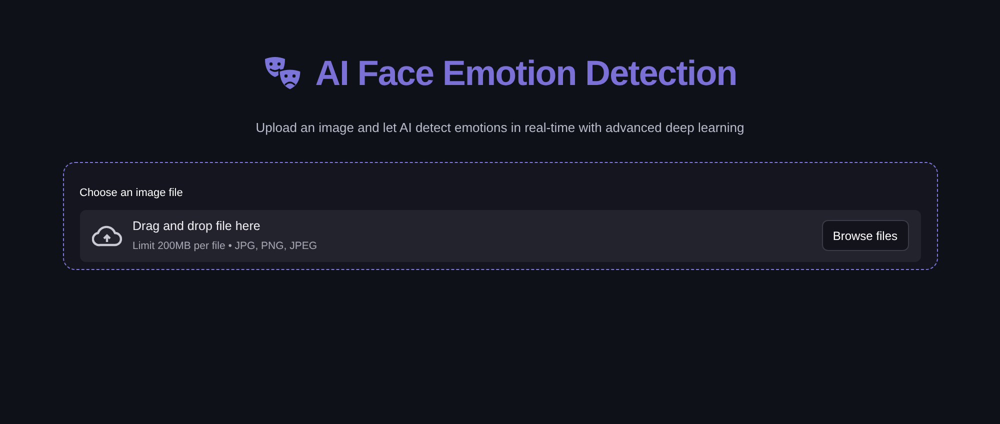 The image size is (1000, 424). What do you see at coordinates (225, 246) in the screenshot?
I see `dropzone-hint: Limit 200MB per file • JPG, PNG, JPEG` at bounding box center [225, 246].